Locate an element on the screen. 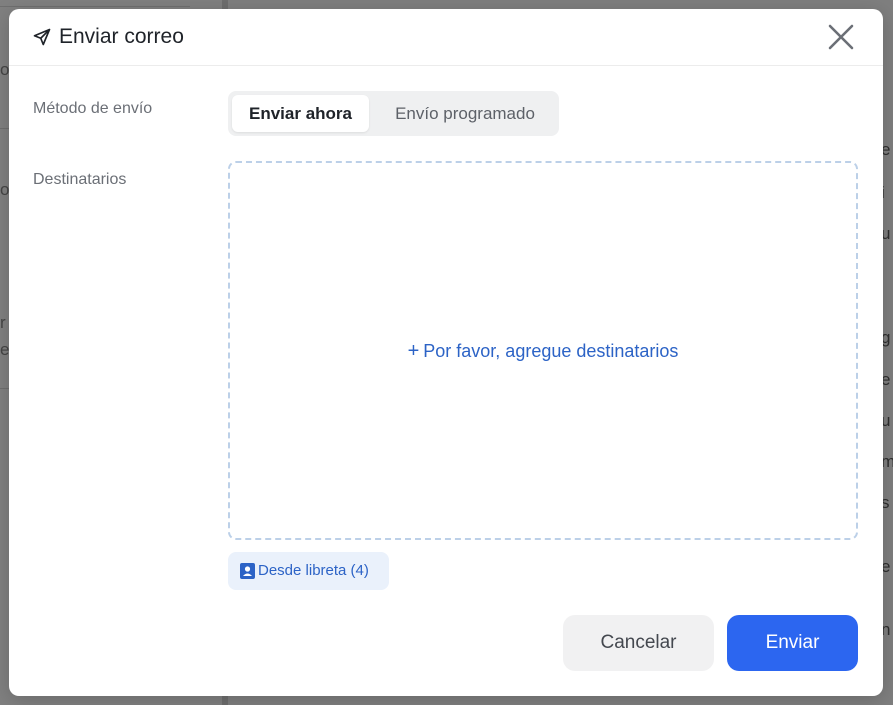  send-method-label: Método de envío is located at coordinates (93, 108).